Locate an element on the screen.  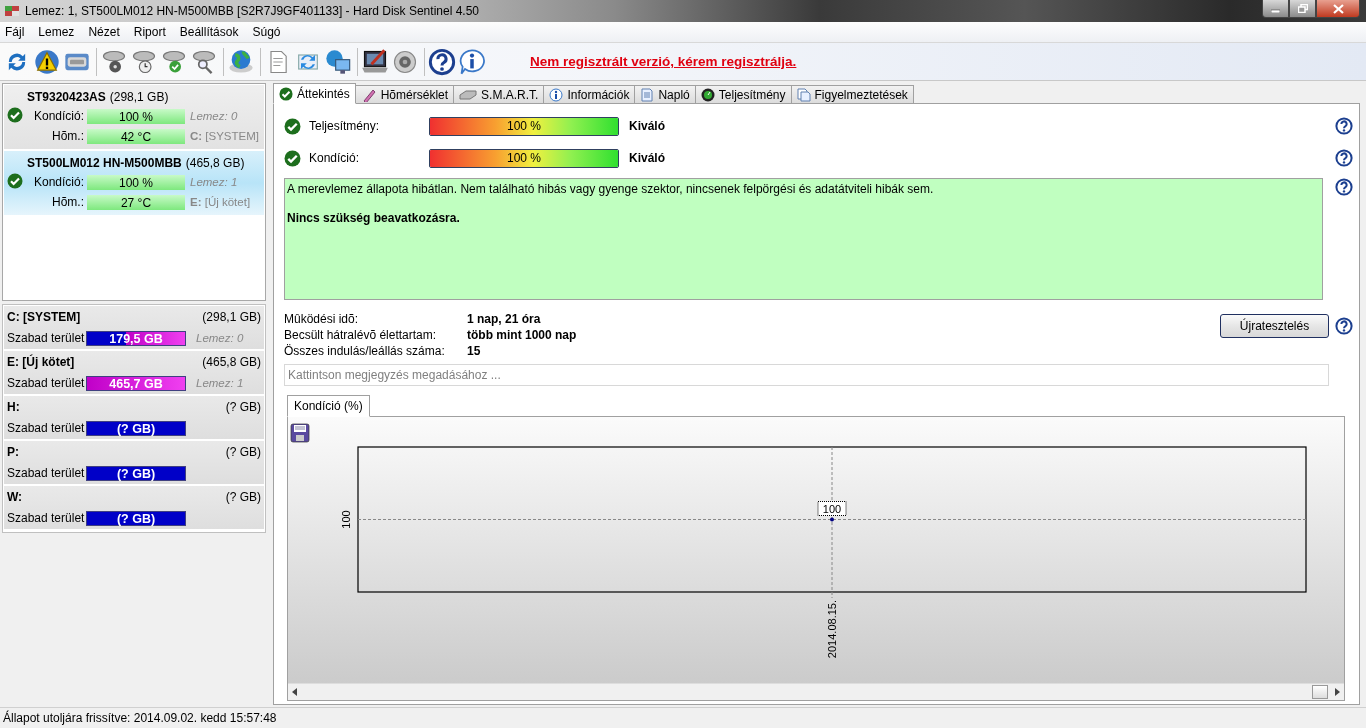
warning-icon is located at coordinates (47, 61).